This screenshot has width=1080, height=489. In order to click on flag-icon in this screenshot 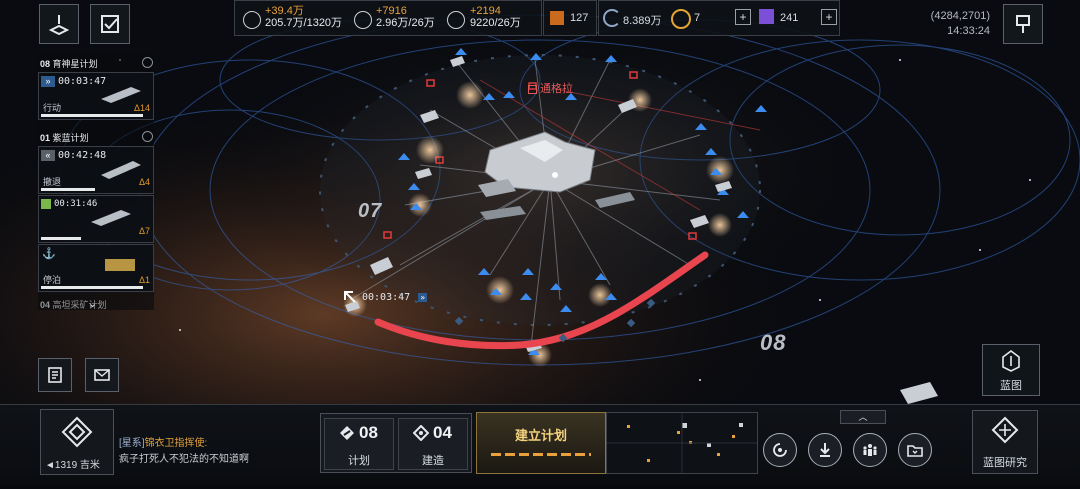, I will do `click(1023, 24)`.